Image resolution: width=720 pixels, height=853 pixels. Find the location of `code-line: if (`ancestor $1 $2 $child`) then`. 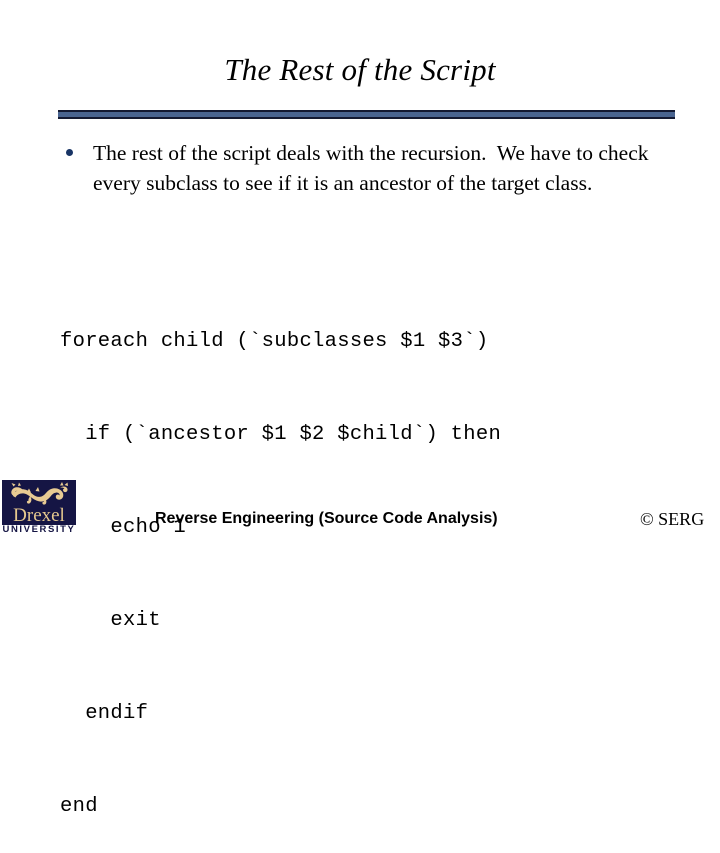

code-line: if (`ancestor $1 $2 $child`) then is located at coordinates (281, 434).